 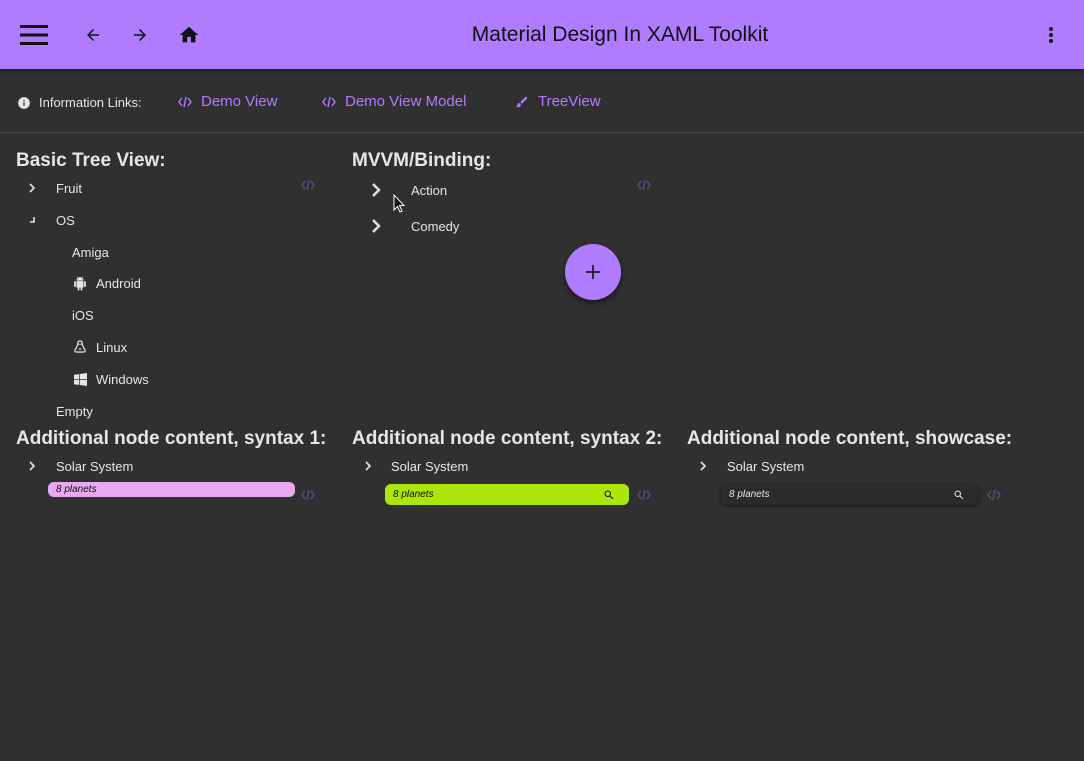 I want to click on mvvm-binding-title: MVVM/Binding:, so click(x=422, y=160).